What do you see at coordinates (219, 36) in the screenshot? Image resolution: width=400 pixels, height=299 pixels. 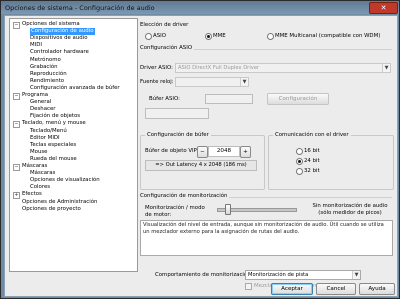 I see `driver-option-label: MME` at bounding box center [219, 36].